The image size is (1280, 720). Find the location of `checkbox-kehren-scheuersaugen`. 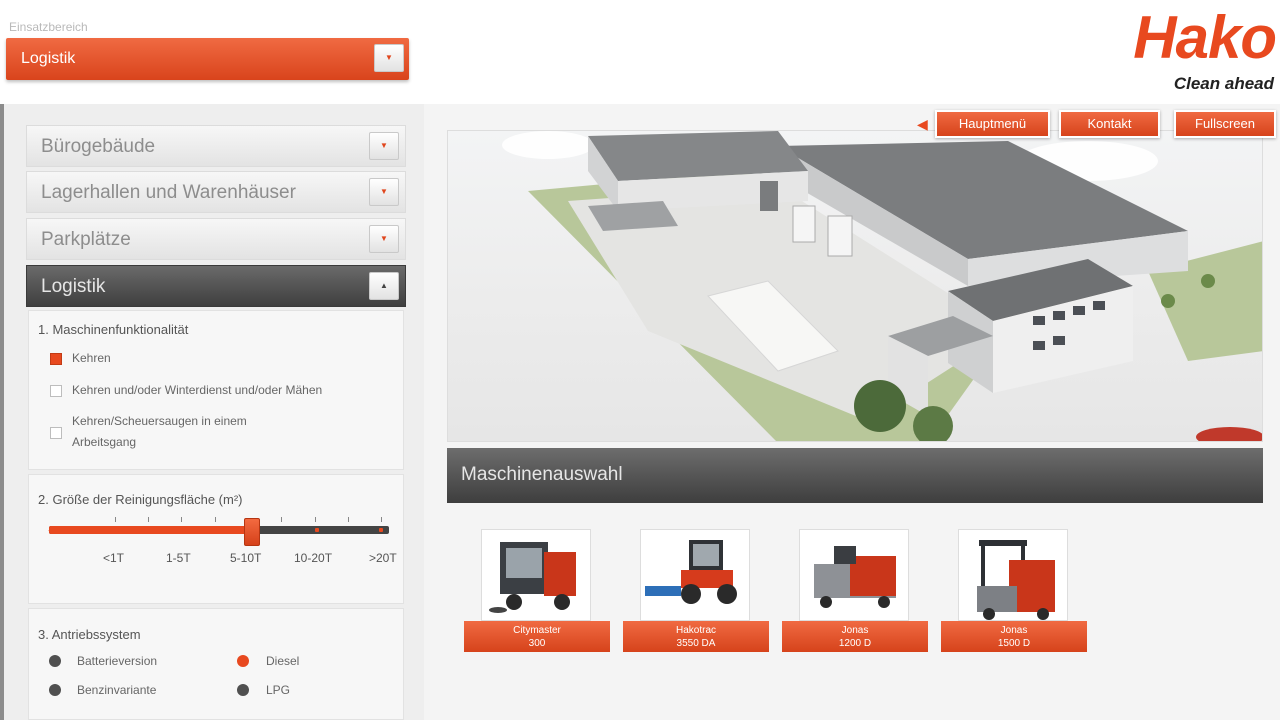

checkbox-kehren-scheuersaugen is located at coordinates (56, 433).